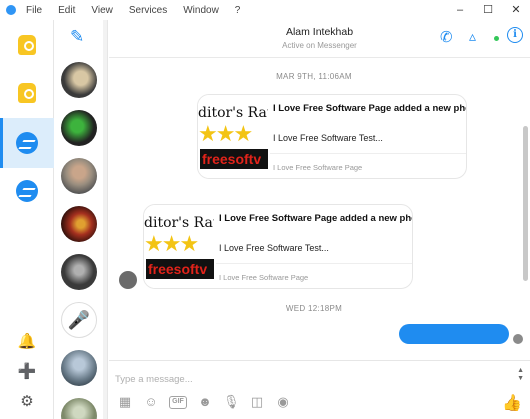 The image size is (530, 419). What do you see at coordinates (231, 402) in the screenshot?
I see `mic-icon: 🎙` at bounding box center [231, 402].